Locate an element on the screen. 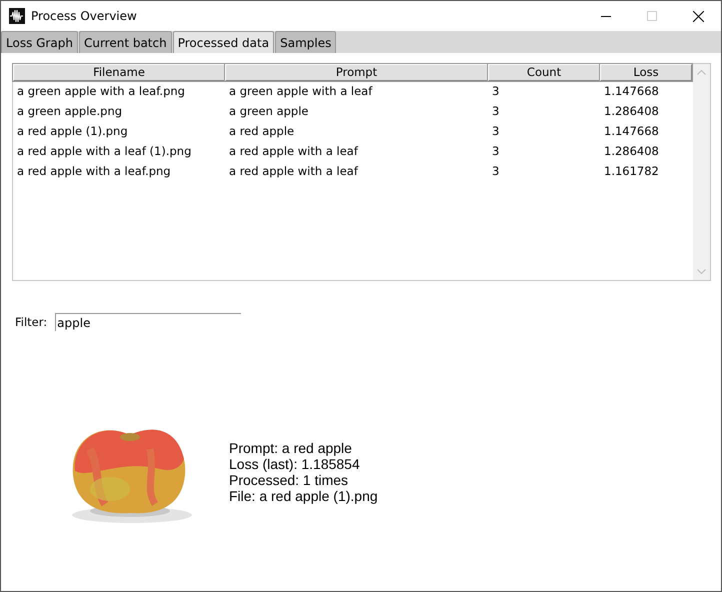 This screenshot has width=722, height=592. tab: Processed data is located at coordinates (223, 42).